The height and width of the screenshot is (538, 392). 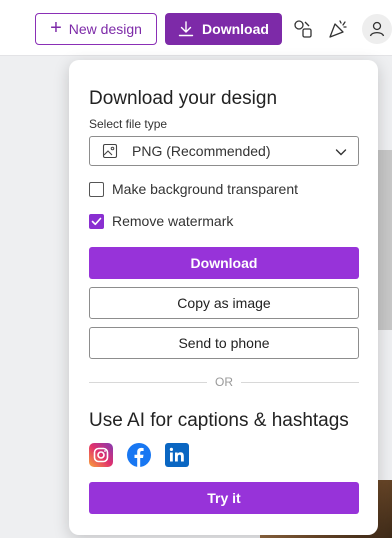 I want to click on remove-watermark-option: Remove watermark, so click(x=161, y=221).